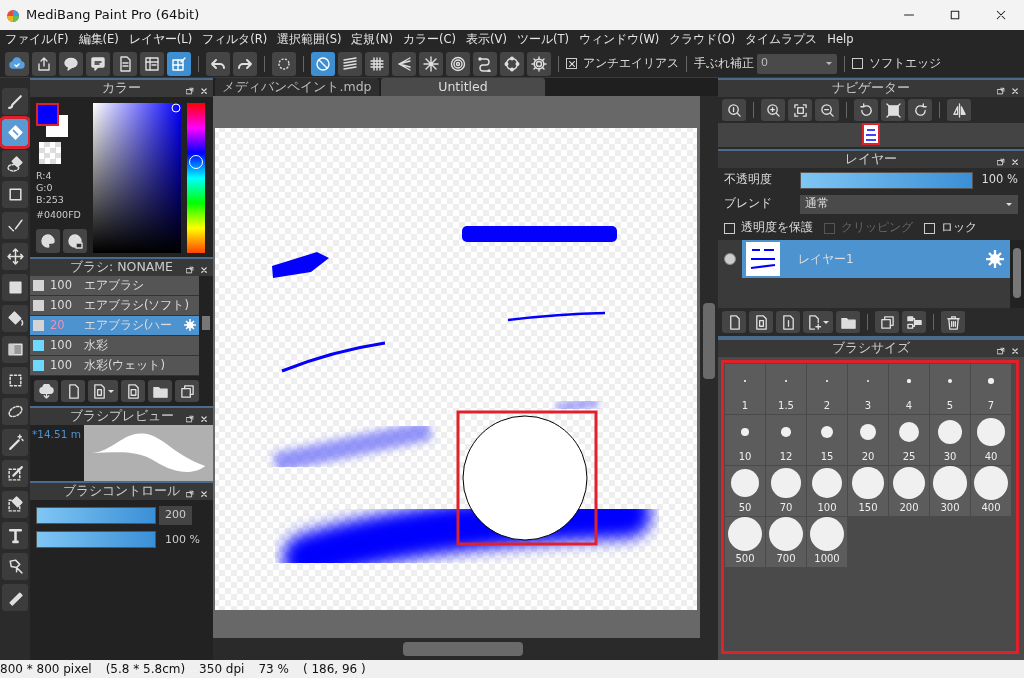 Image resolution: width=1024 pixels, height=678 pixels. What do you see at coordinates (98, 40) in the screenshot?
I see `menu-item: 編集(E)` at bounding box center [98, 40].